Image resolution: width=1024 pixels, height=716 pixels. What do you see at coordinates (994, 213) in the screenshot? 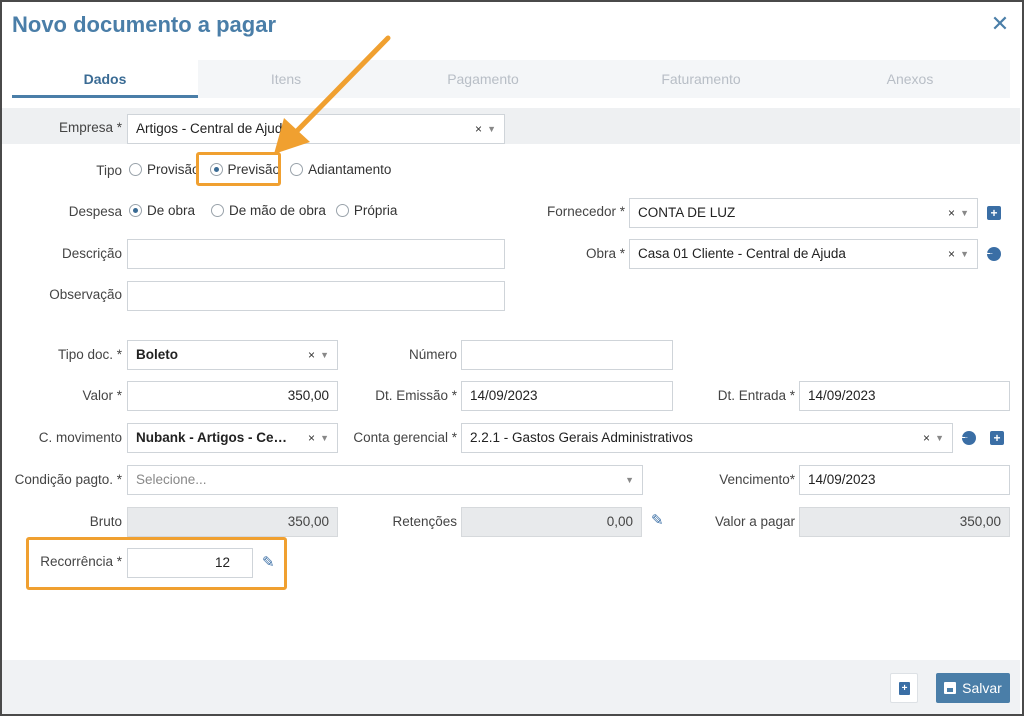
I see `add-fornecedor-icon: +` at bounding box center [994, 213].